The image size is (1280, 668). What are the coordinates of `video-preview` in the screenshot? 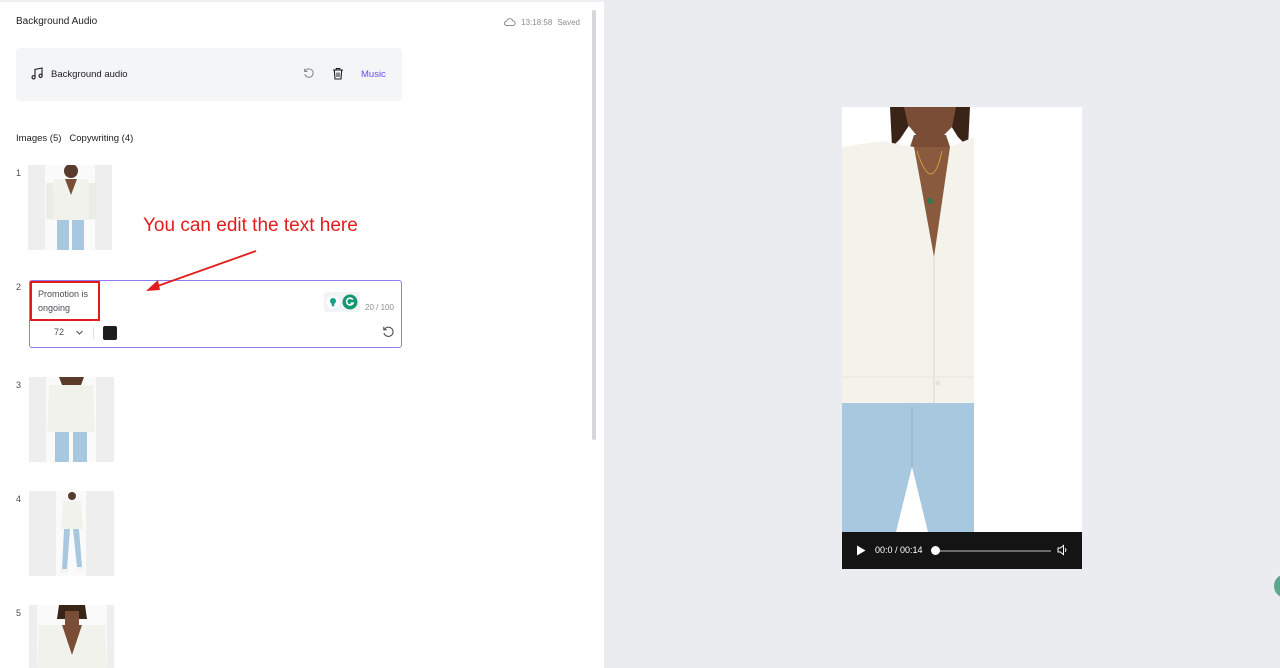 It's located at (962, 319).